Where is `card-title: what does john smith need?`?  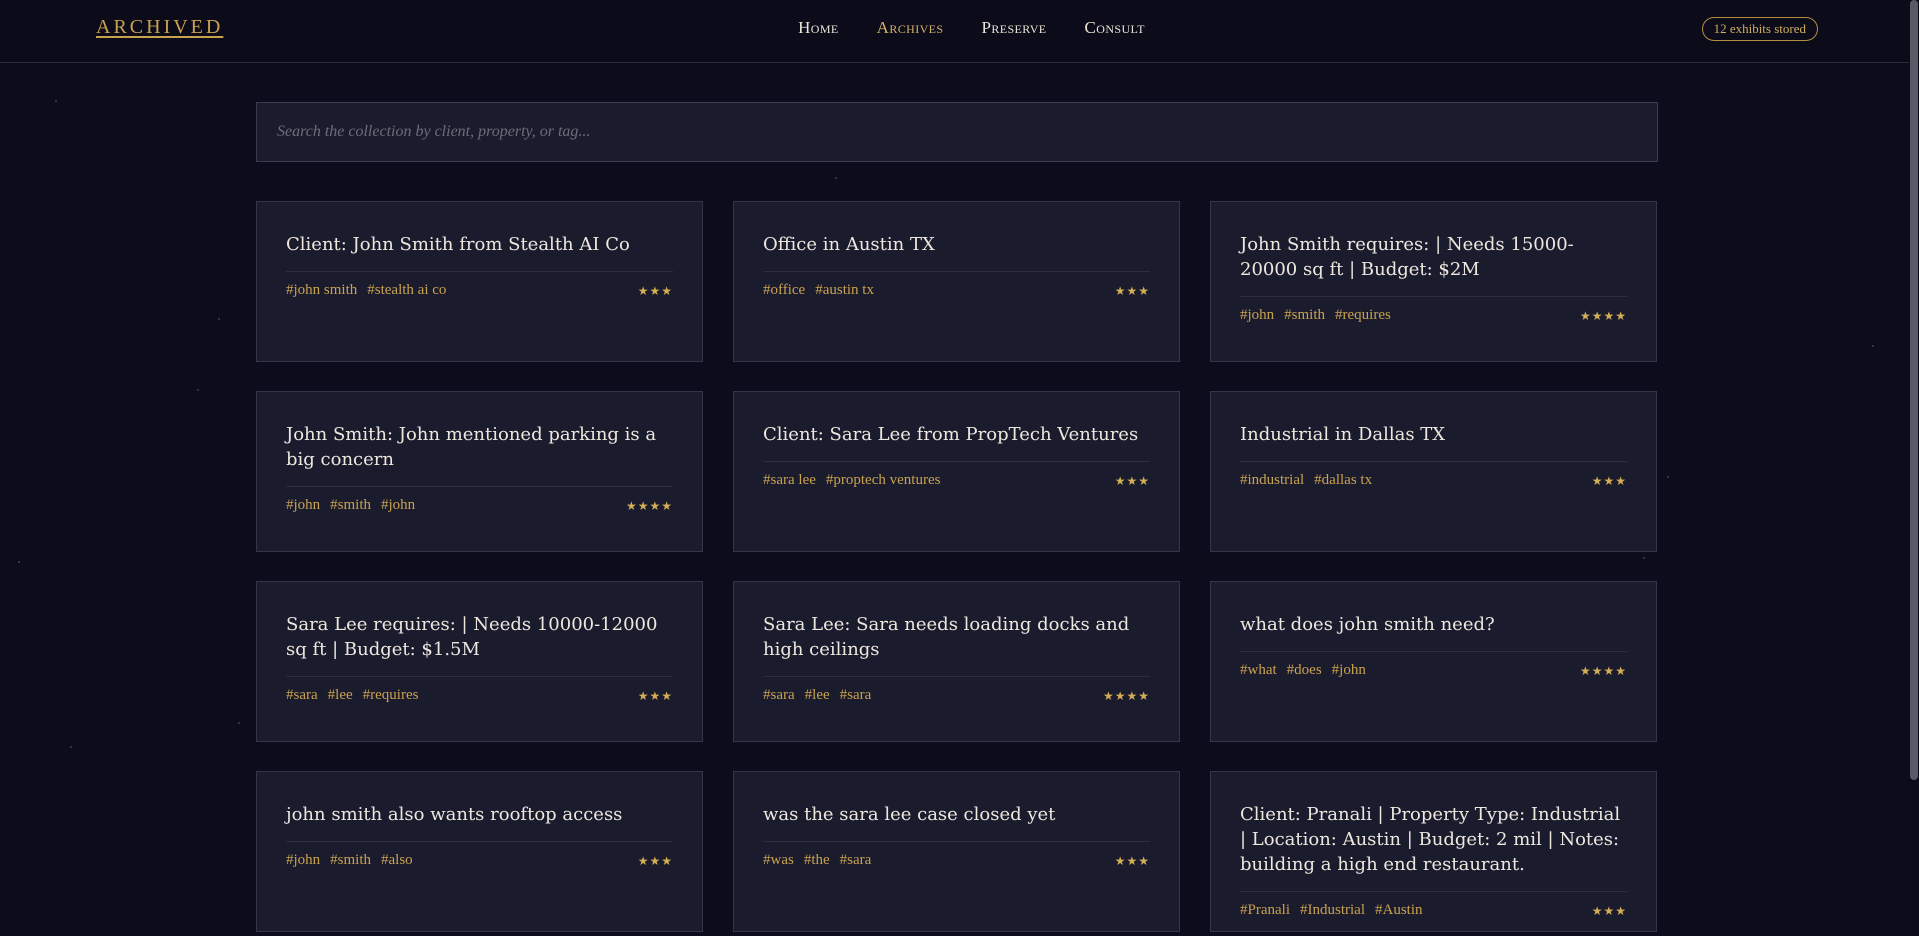 card-title: what does john smith need? is located at coordinates (1433, 632).